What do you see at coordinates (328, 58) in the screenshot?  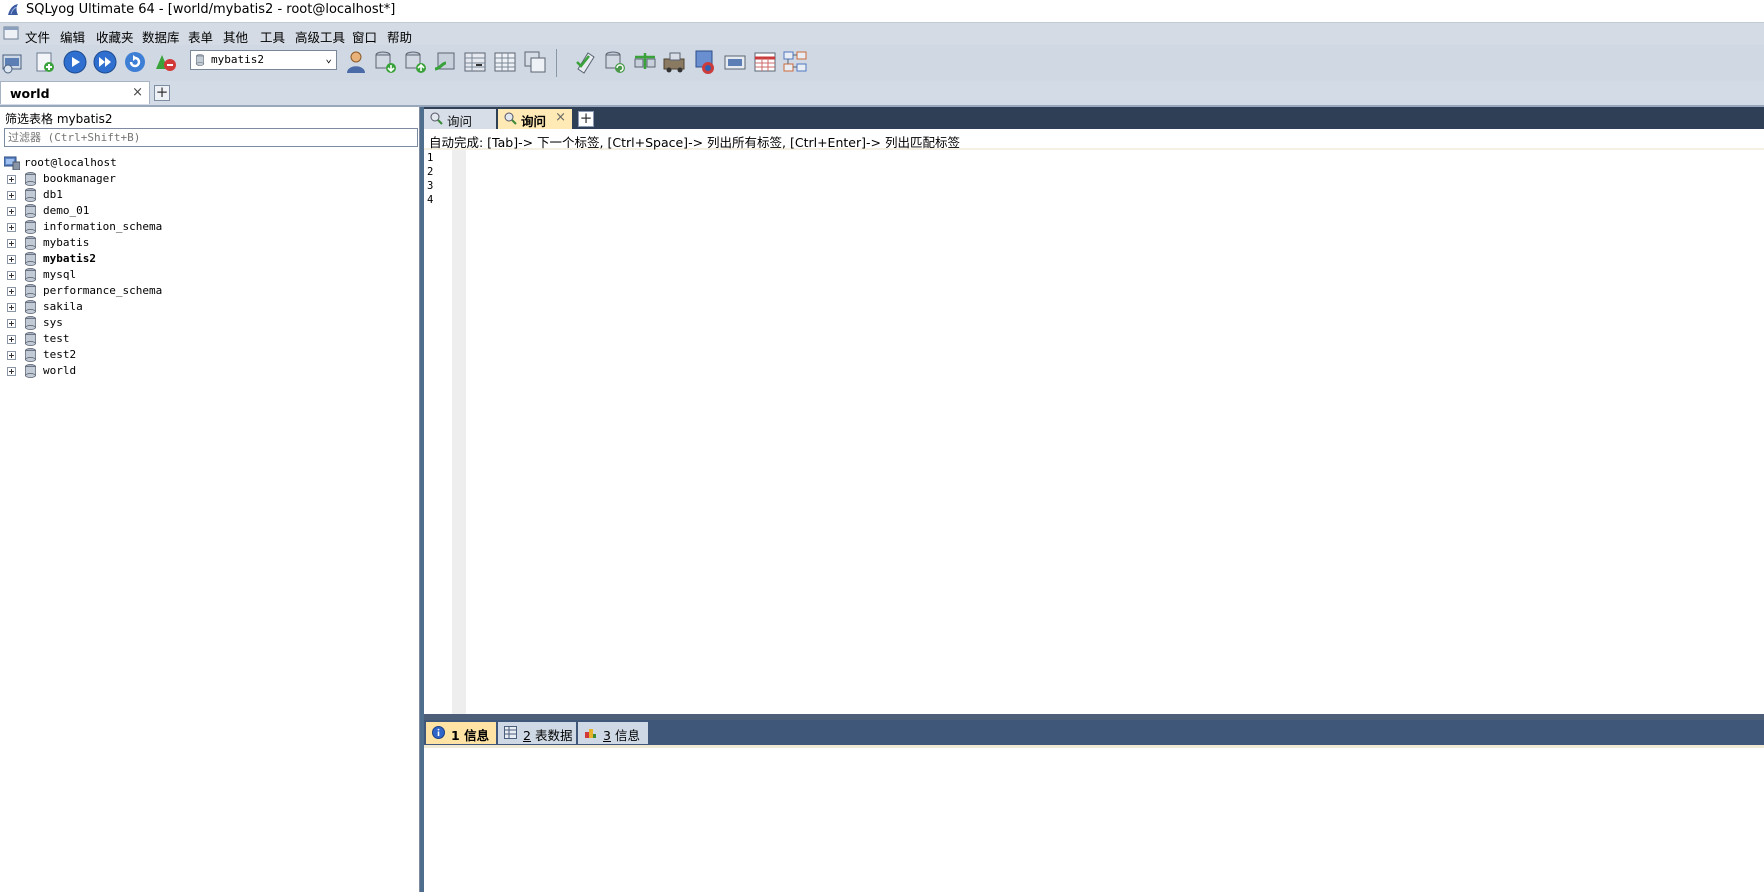 I see `chevron-down-icon: ⌄` at bounding box center [328, 58].